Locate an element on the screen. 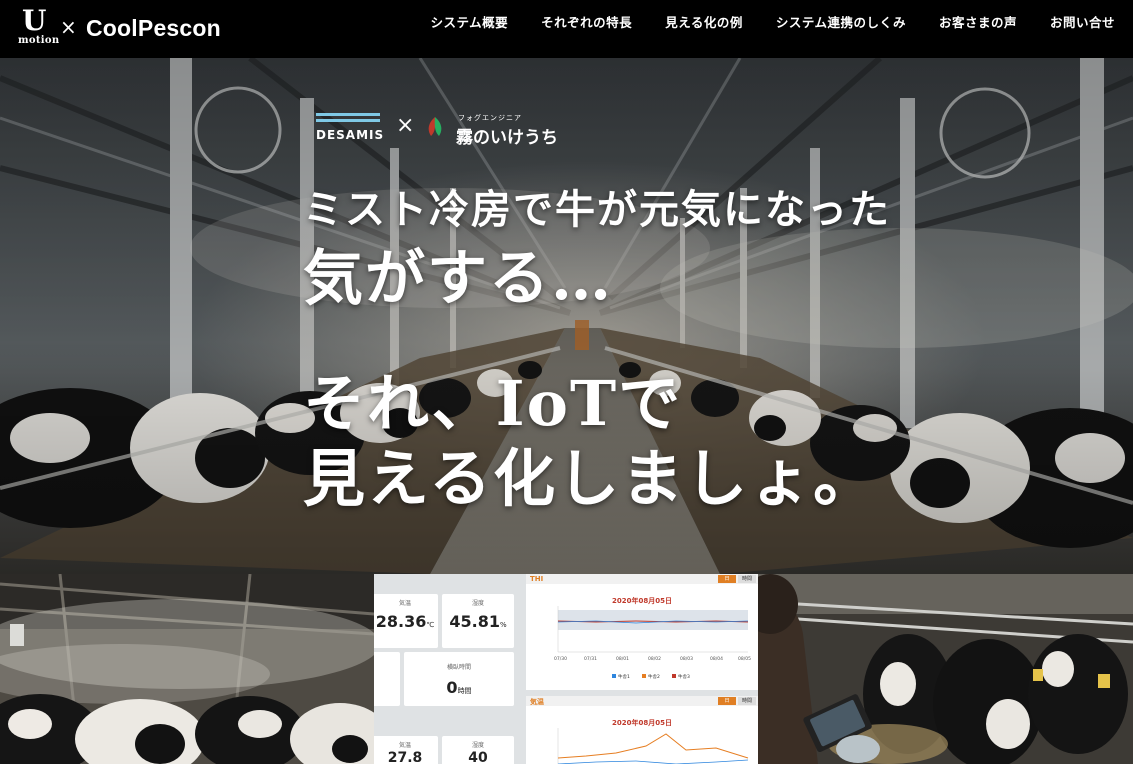  thi-chart-title: THI is located at coordinates (537, 579).